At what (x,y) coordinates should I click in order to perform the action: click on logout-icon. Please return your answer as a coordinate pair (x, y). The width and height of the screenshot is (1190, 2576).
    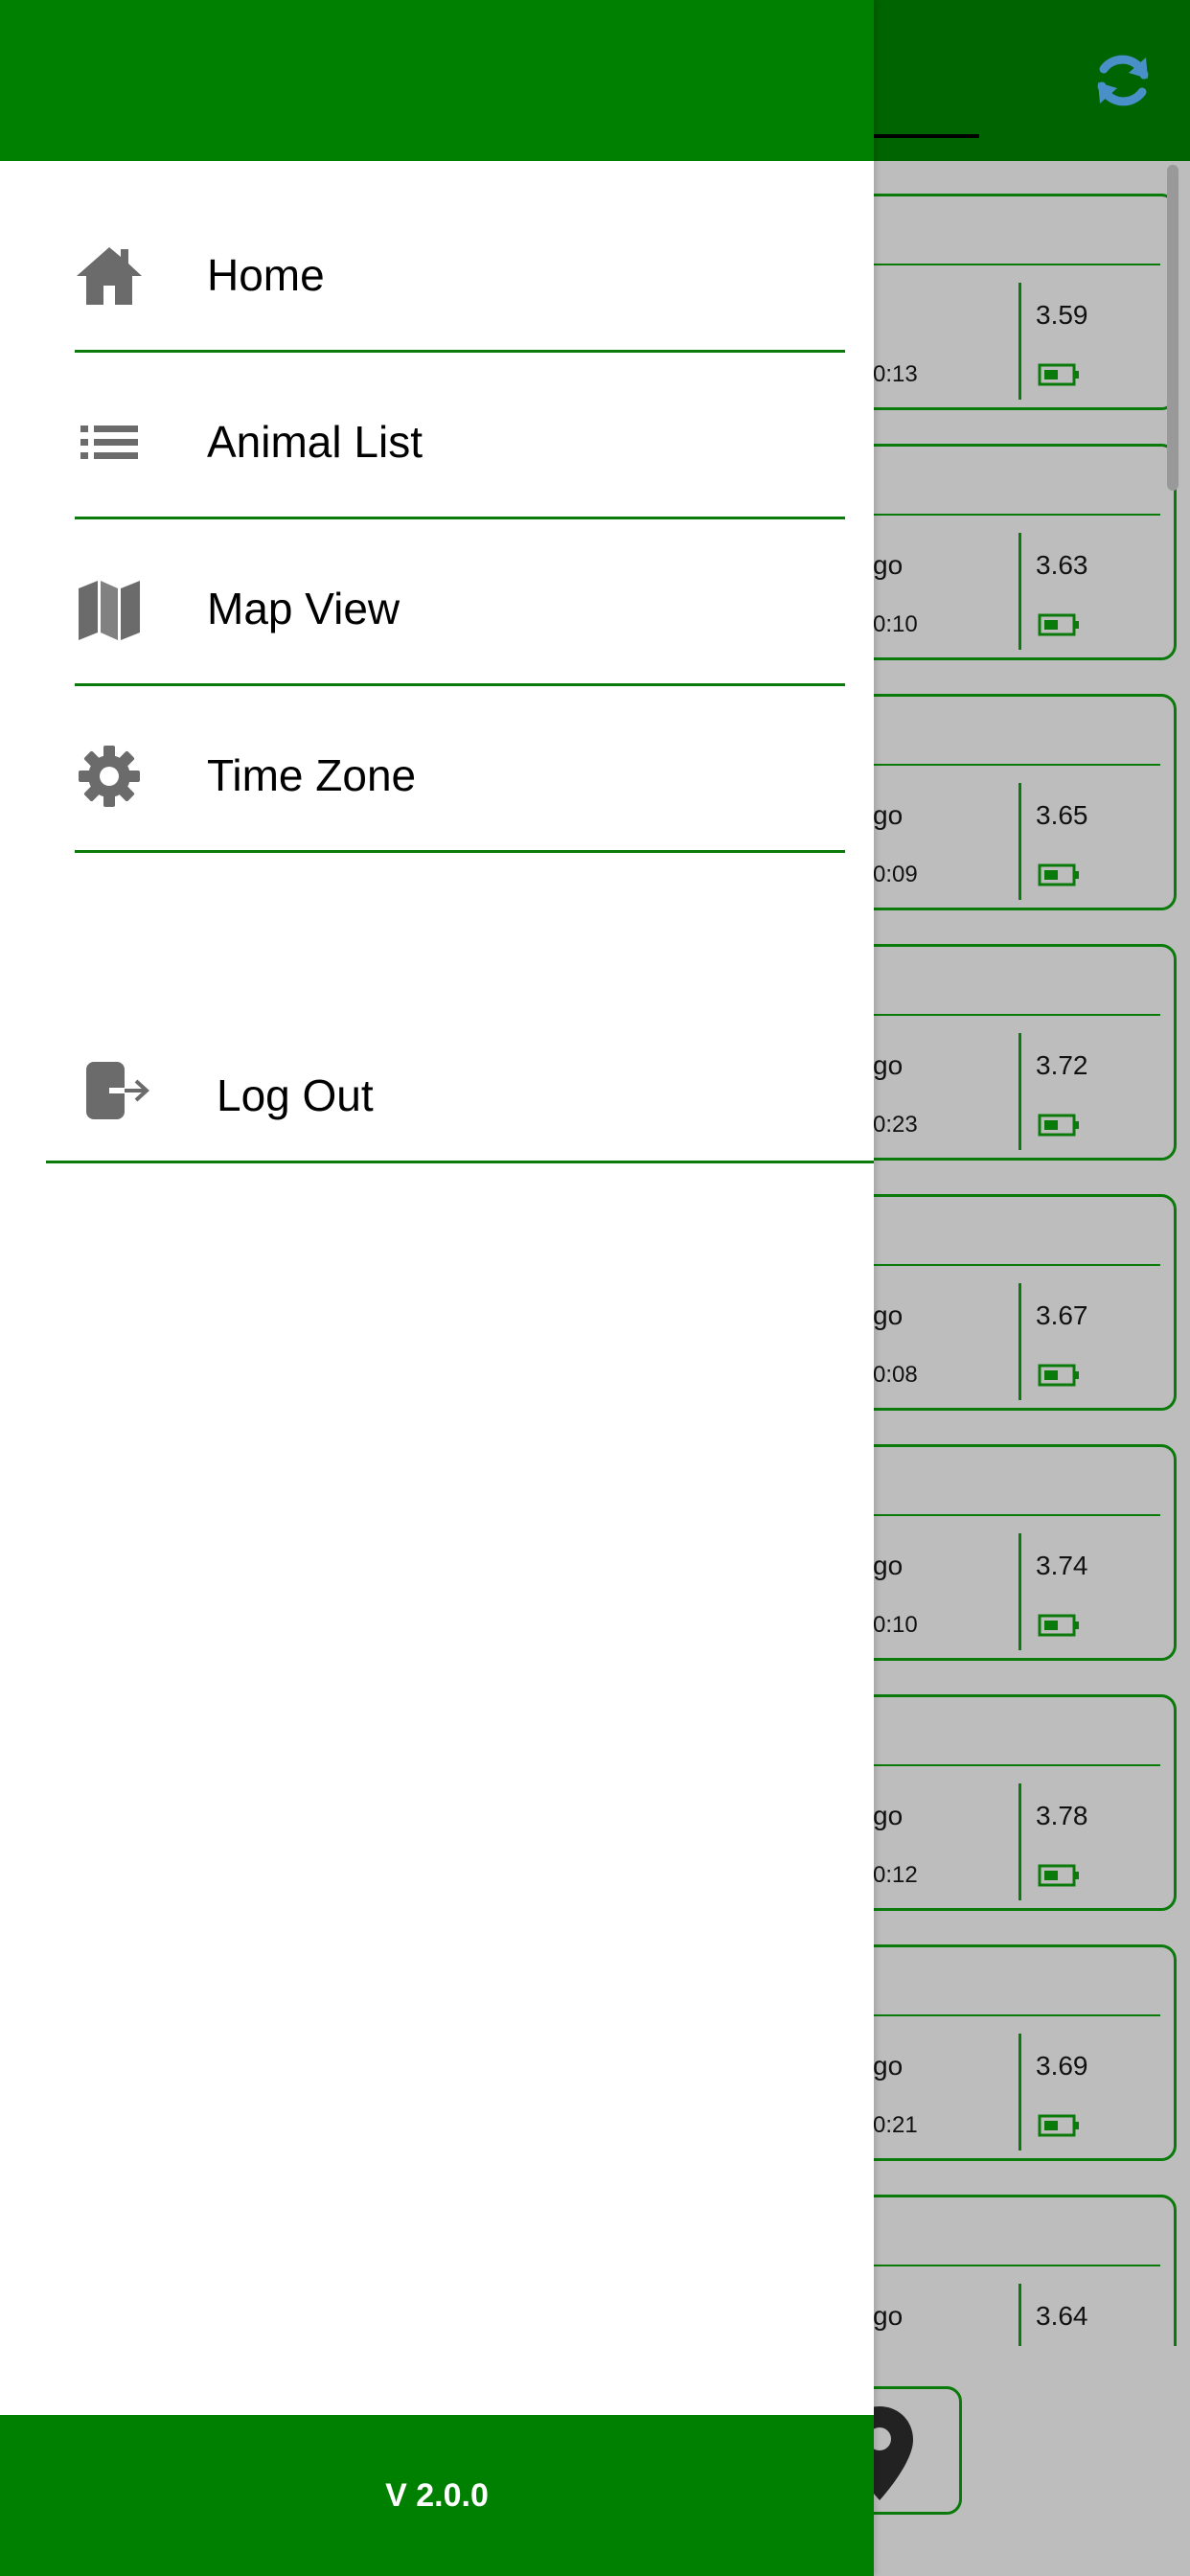
    Looking at the image, I should click on (118, 1090).